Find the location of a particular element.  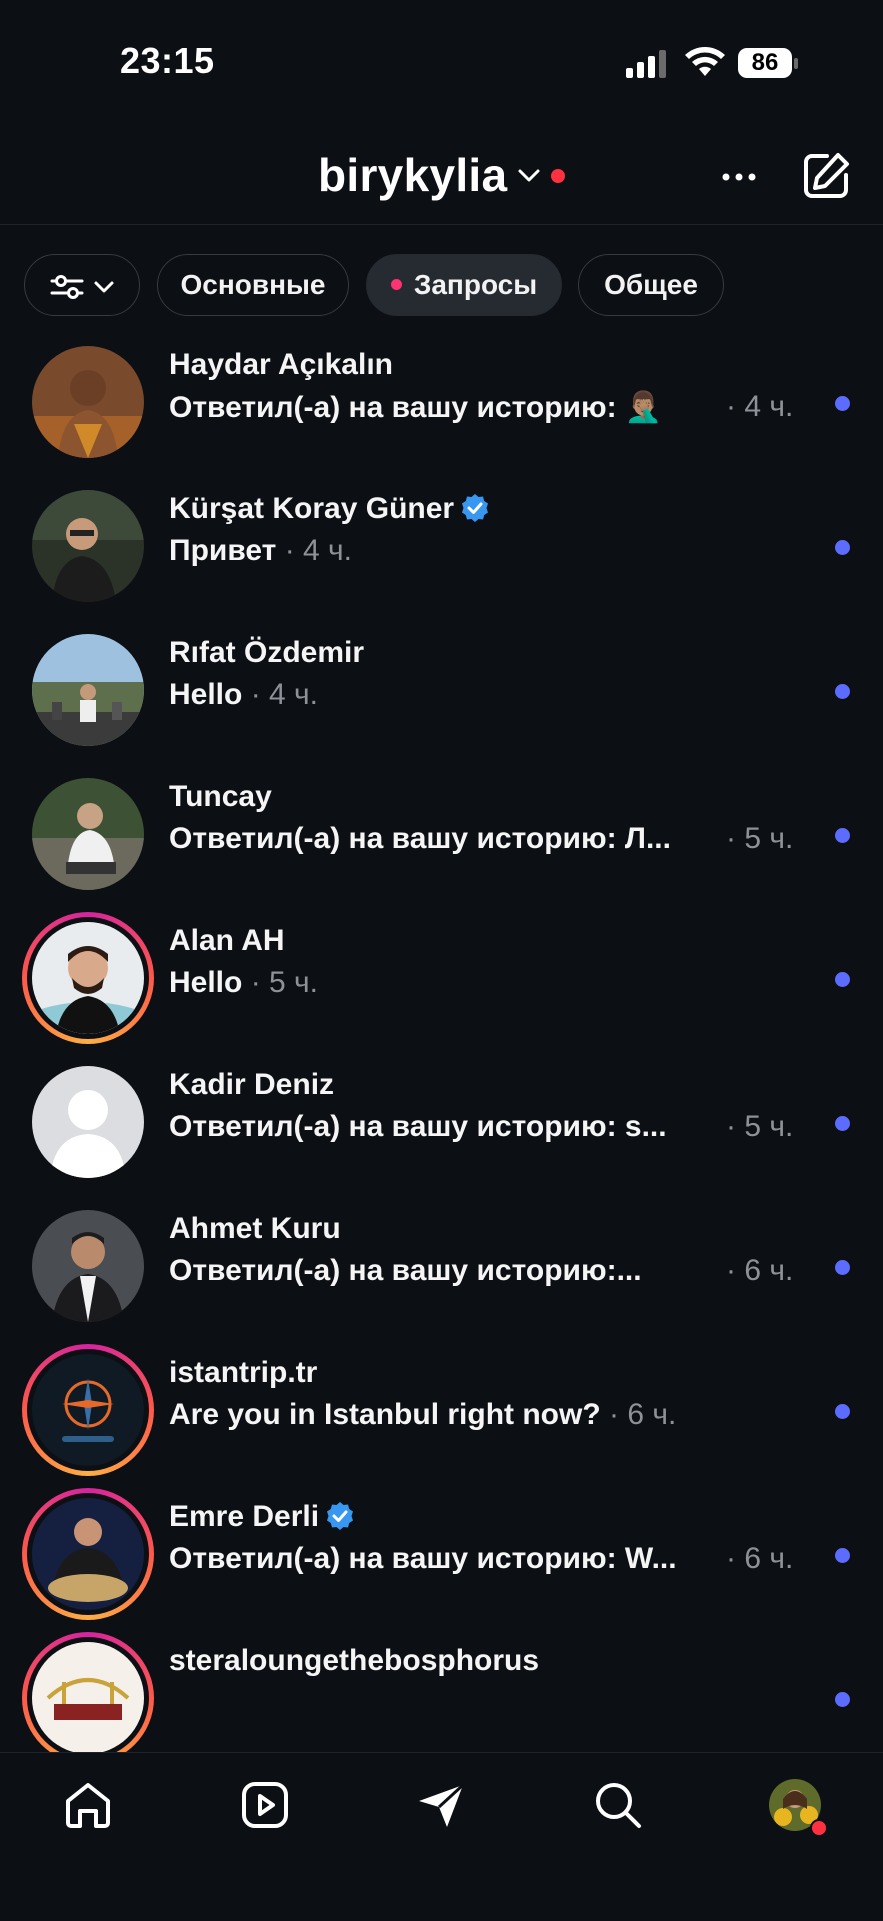

reels-icon is located at coordinates (265, 1805).